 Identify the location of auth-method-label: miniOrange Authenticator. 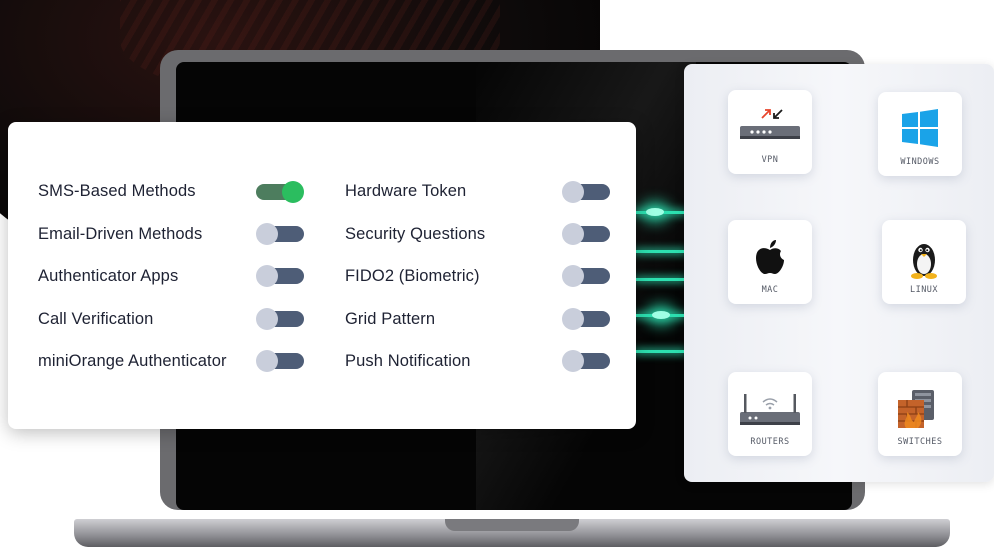
(132, 360).